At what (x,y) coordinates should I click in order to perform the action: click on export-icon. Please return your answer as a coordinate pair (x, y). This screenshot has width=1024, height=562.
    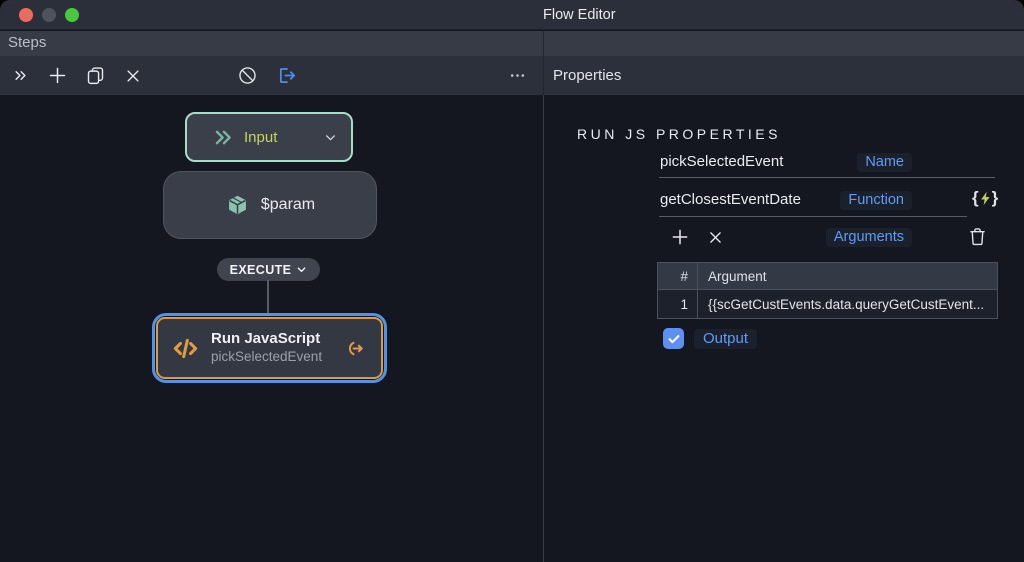
    Looking at the image, I should click on (287, 75).